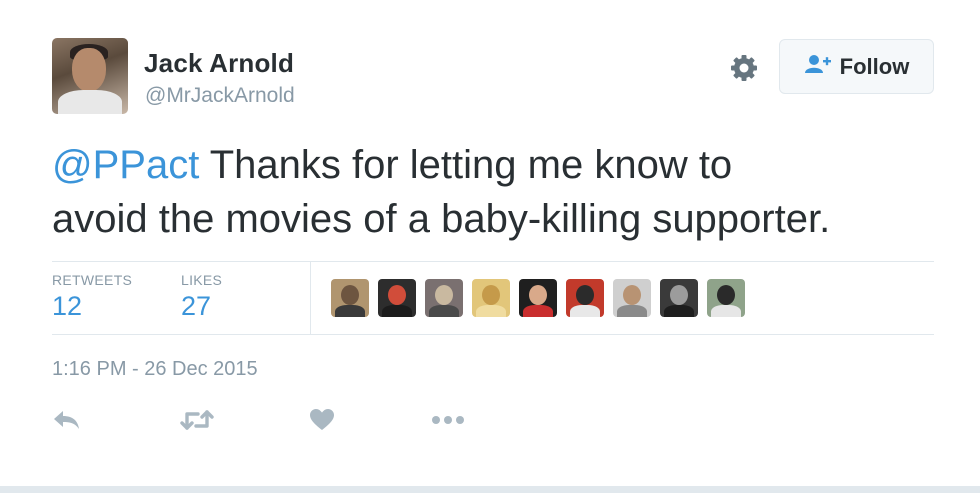 The height and width of the screenshot is (493, 980). Describe the element at coordinates (490, 422) in the screenshot. I see `tweet-actions` at that location.